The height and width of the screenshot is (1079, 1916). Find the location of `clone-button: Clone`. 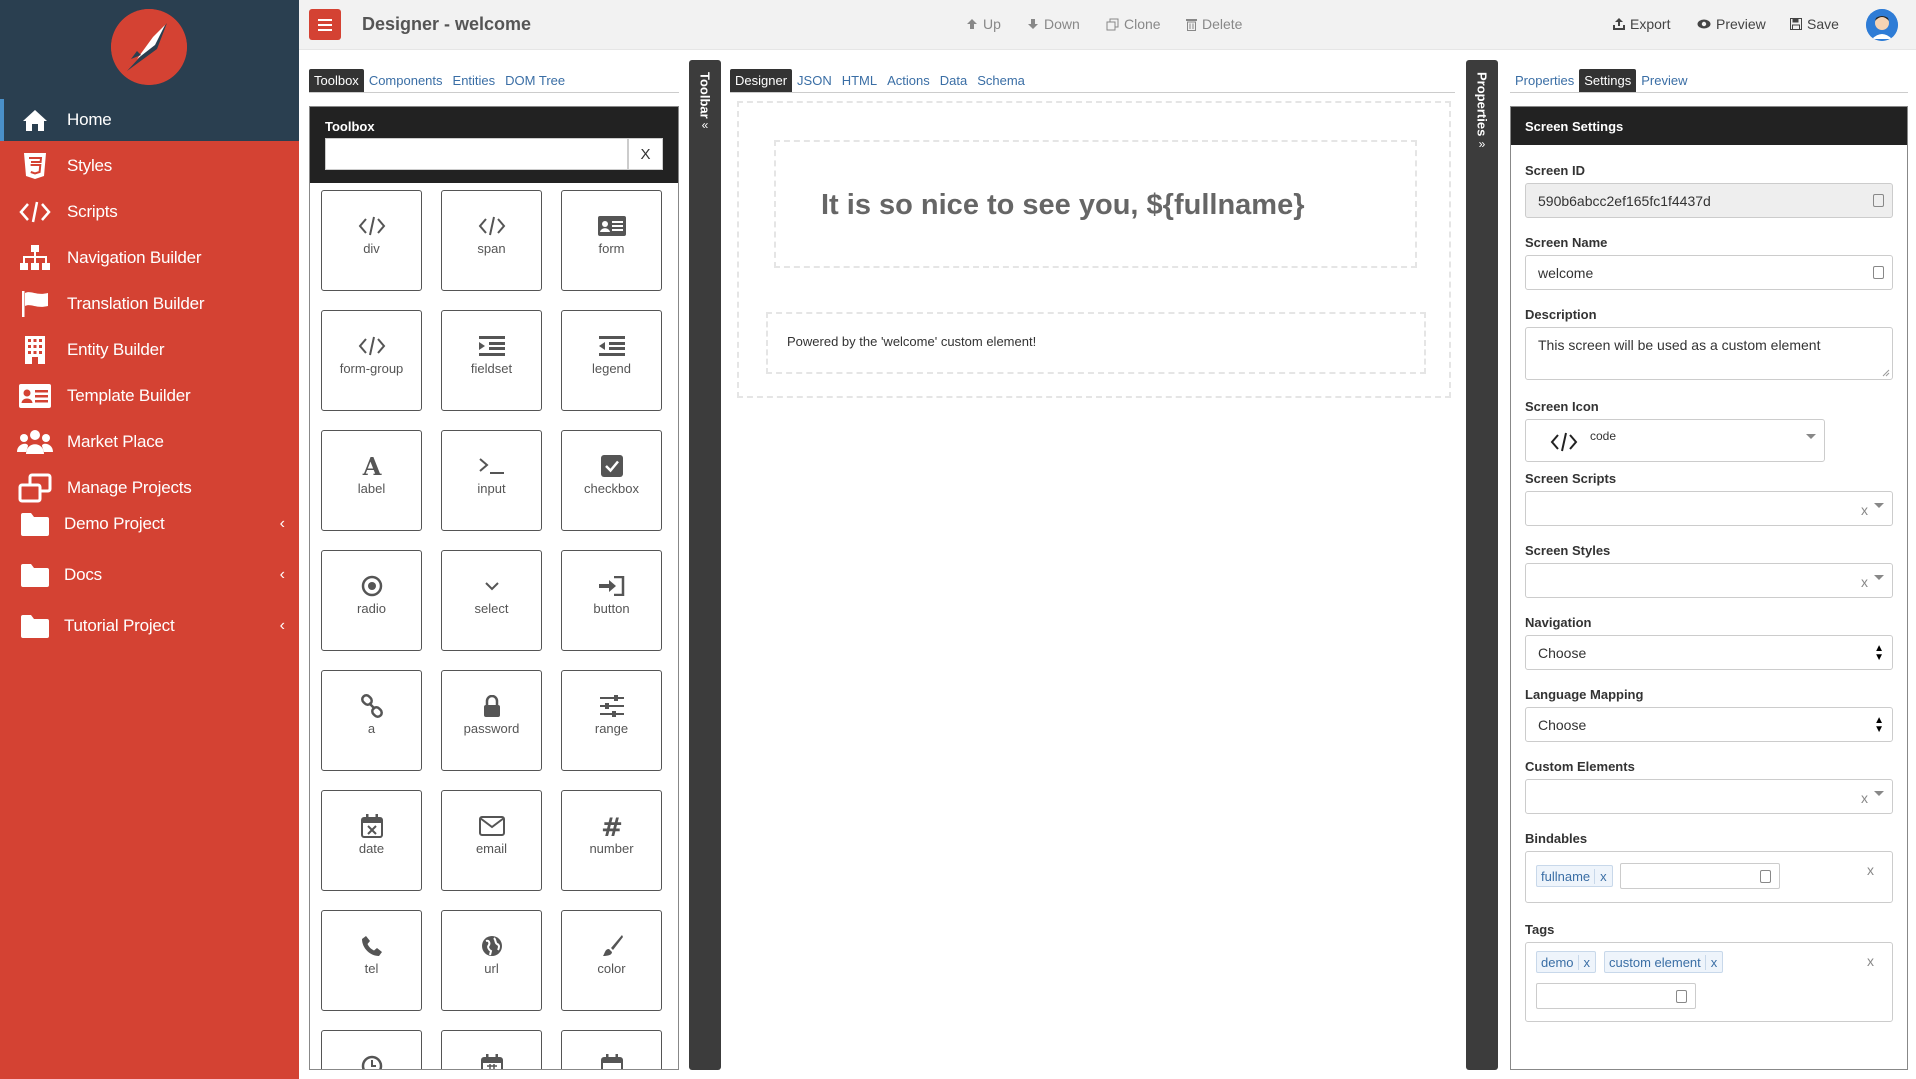

clone-button: Clone is located at coordinates (1133, 24).